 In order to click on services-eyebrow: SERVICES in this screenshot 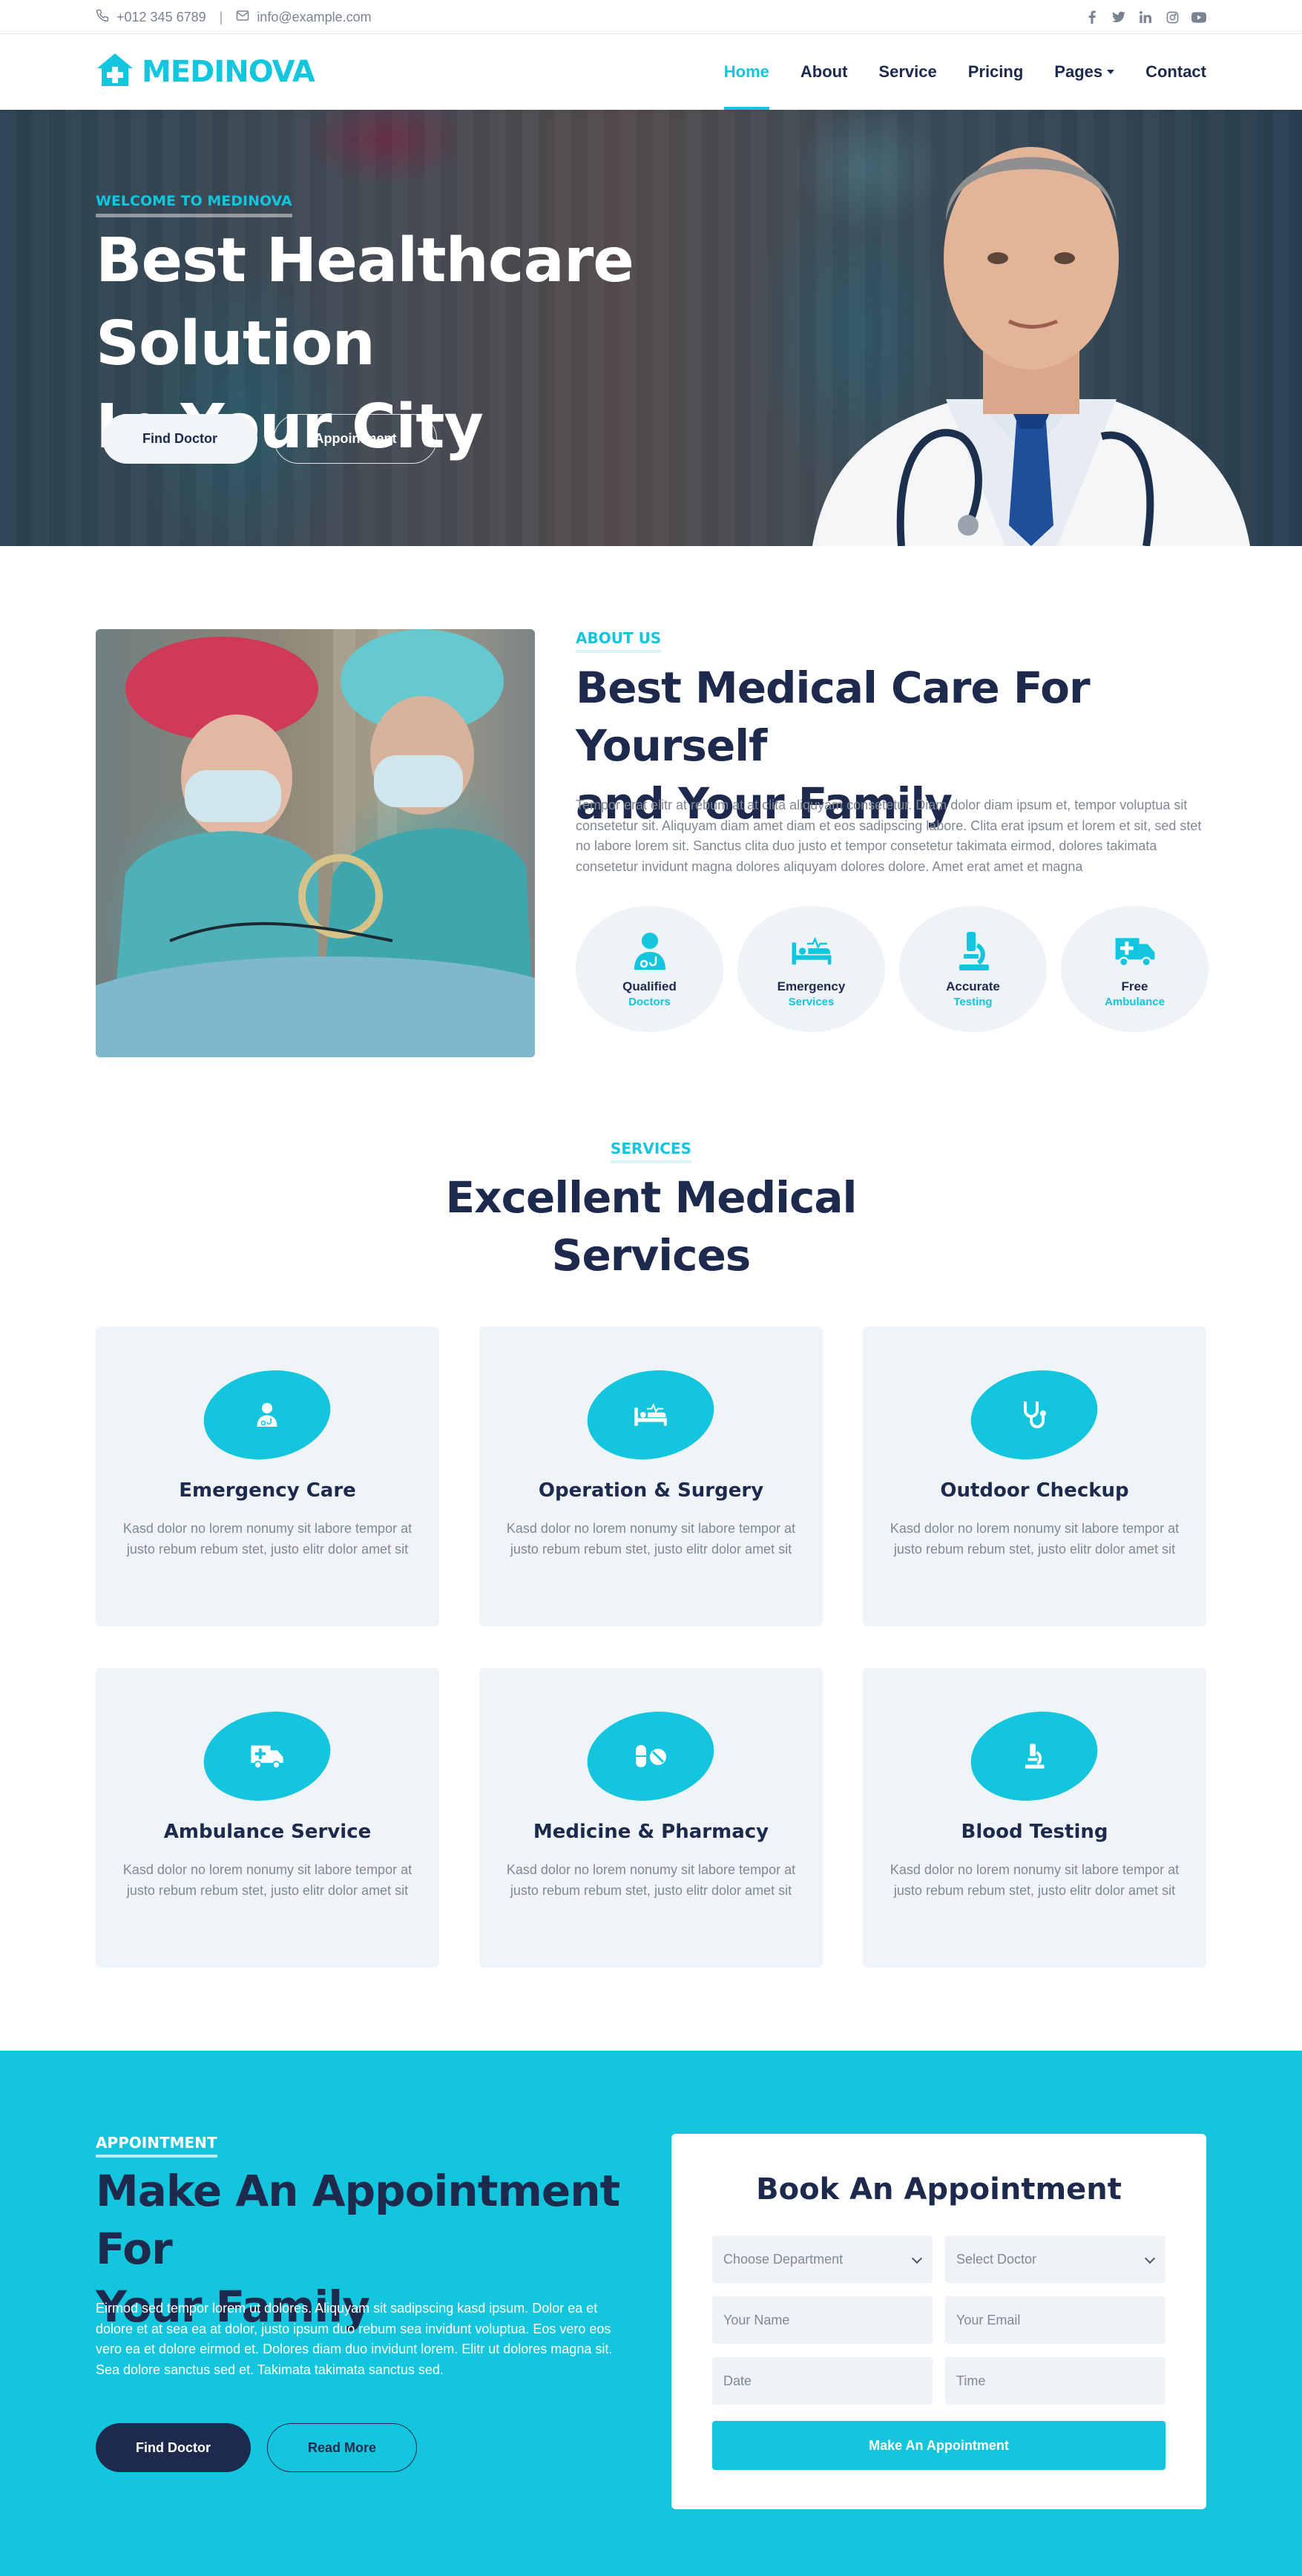, I will do `click(651, 1151)`.